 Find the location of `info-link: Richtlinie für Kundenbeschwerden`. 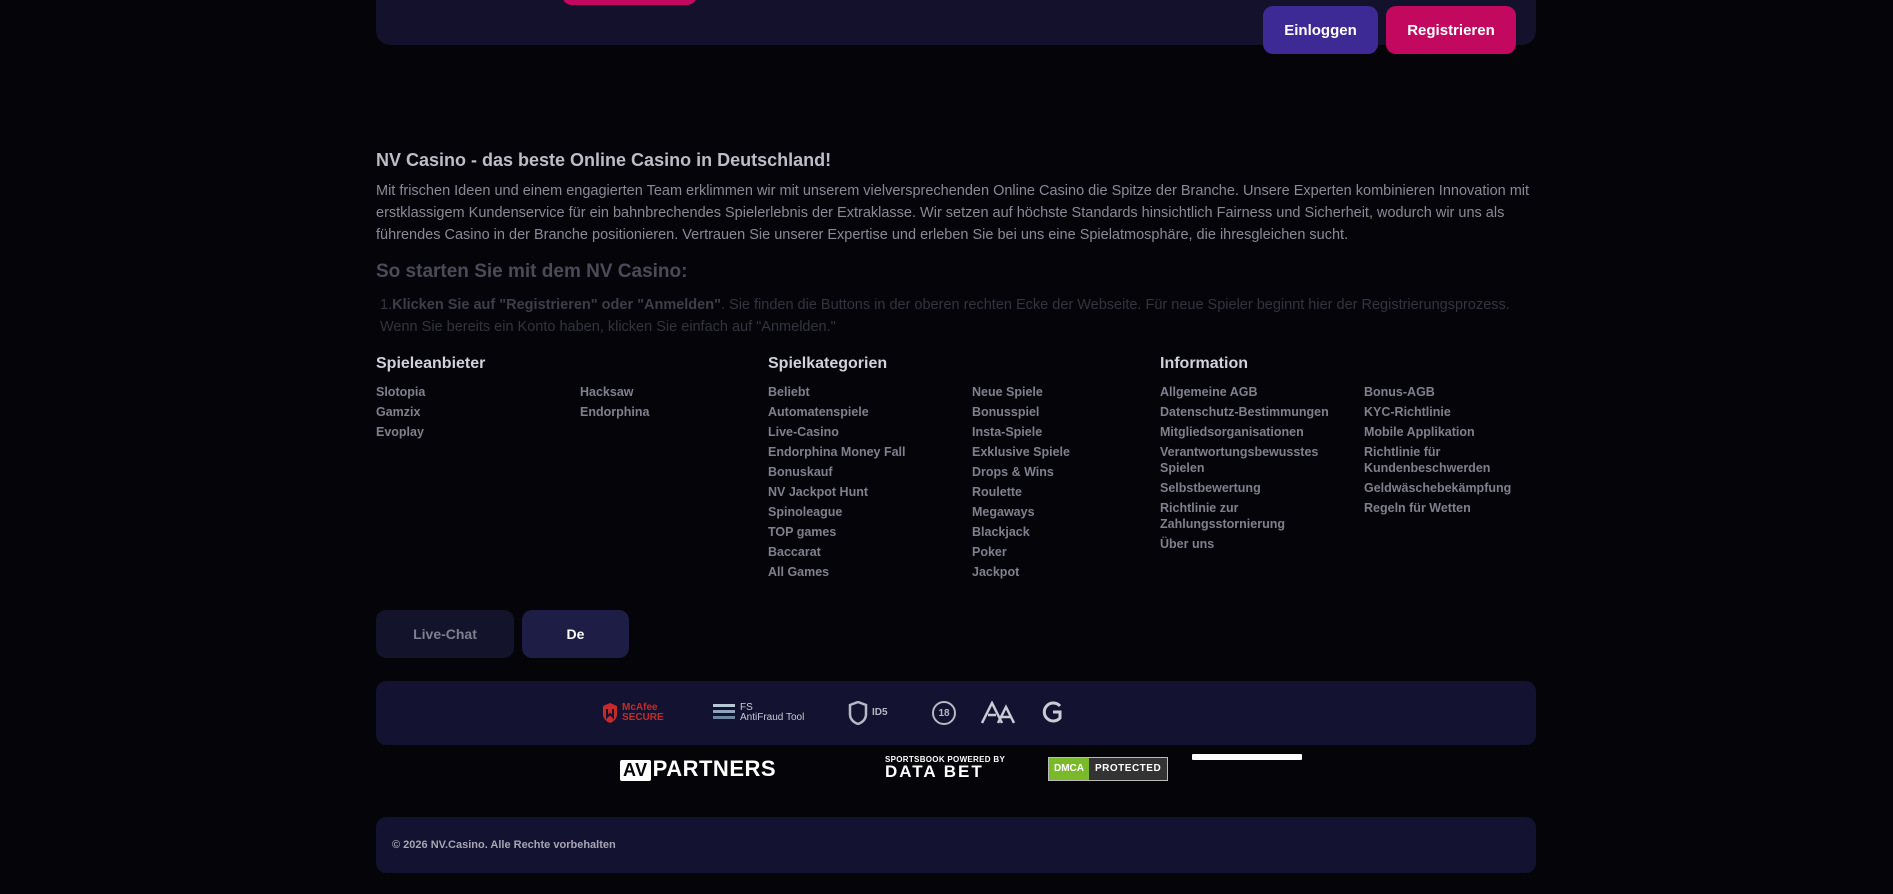

info-link: Richtlinie für Kundenbeschwerden is located at coordinates (1466, 460).